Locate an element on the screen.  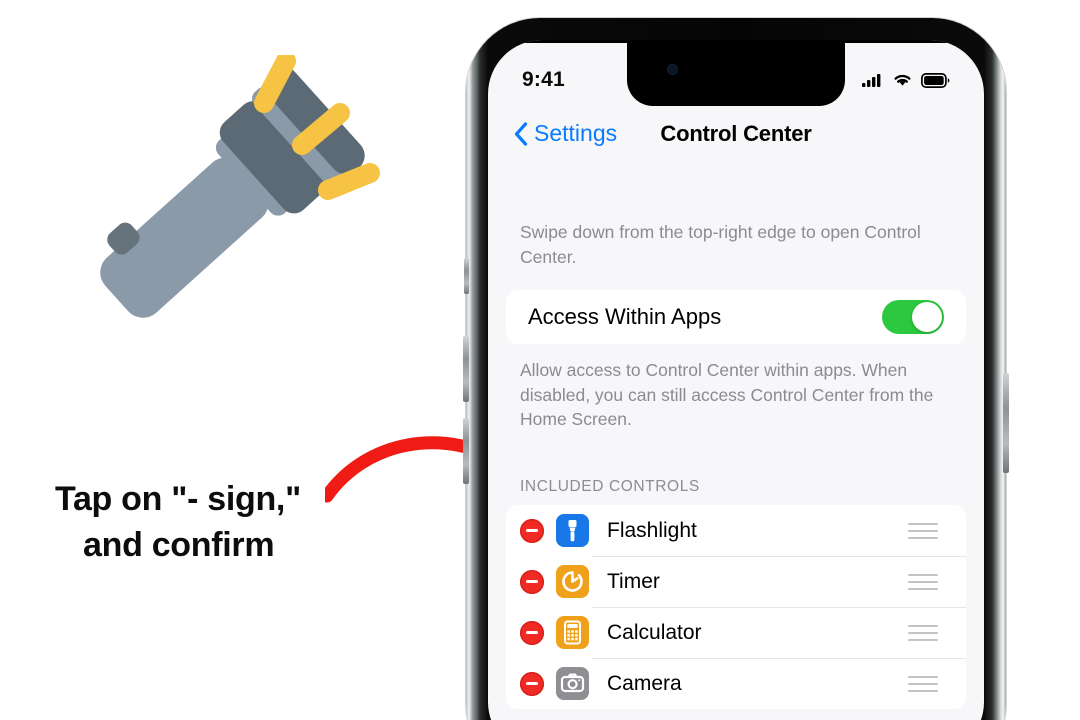
remove-camera-button is located at coordinates (532, 683).